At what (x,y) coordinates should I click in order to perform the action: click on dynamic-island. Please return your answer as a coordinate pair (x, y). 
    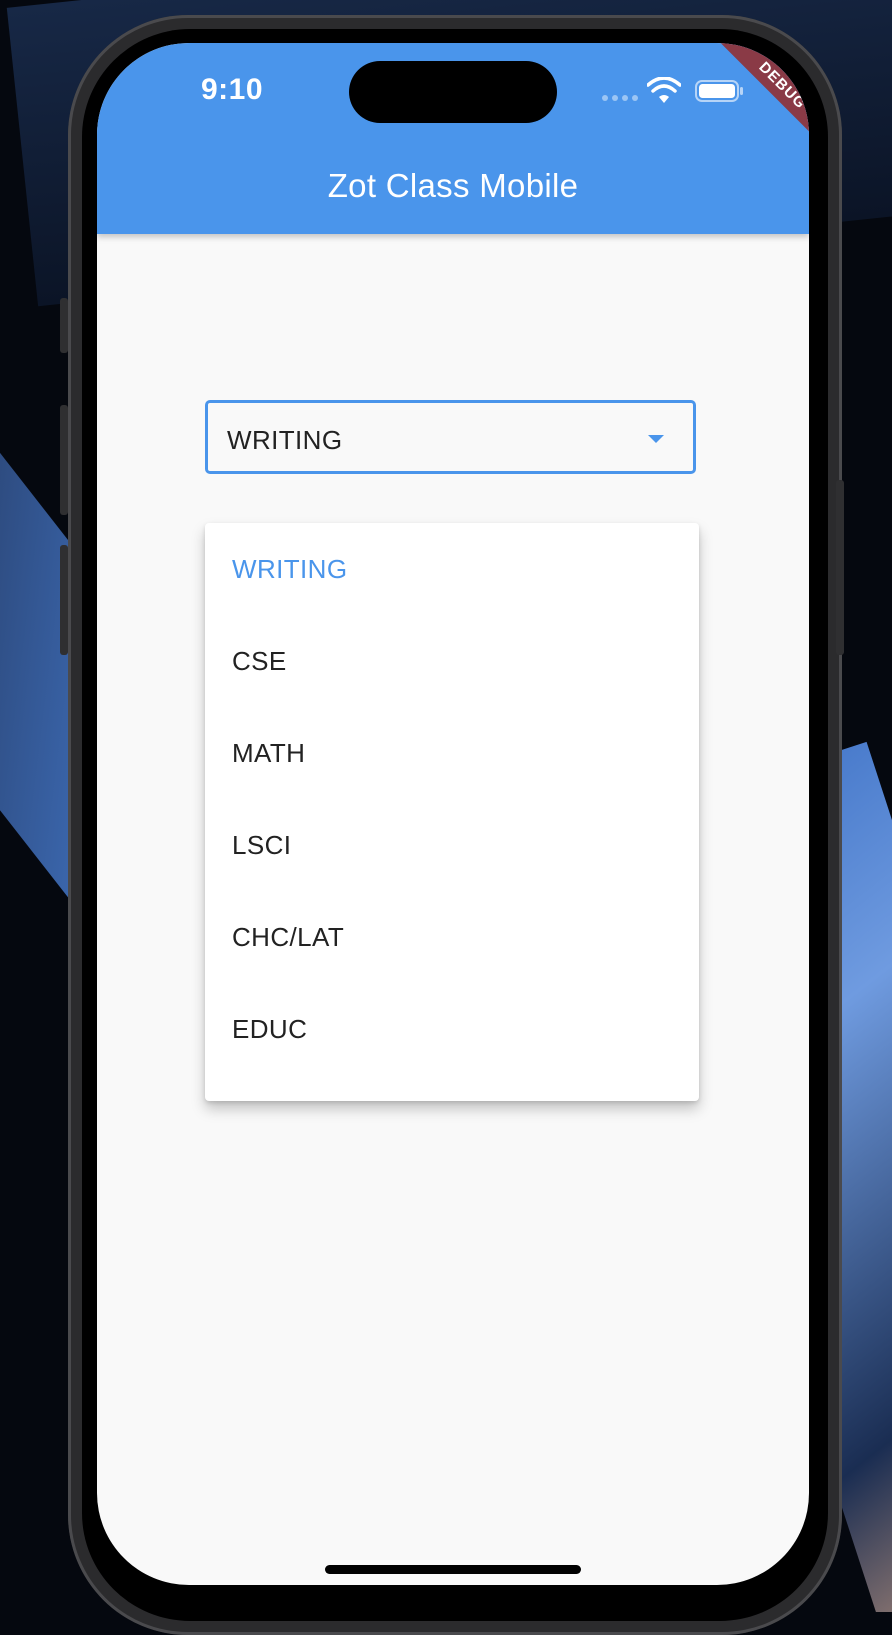
    Looking at the image, I should click on (453, 92).